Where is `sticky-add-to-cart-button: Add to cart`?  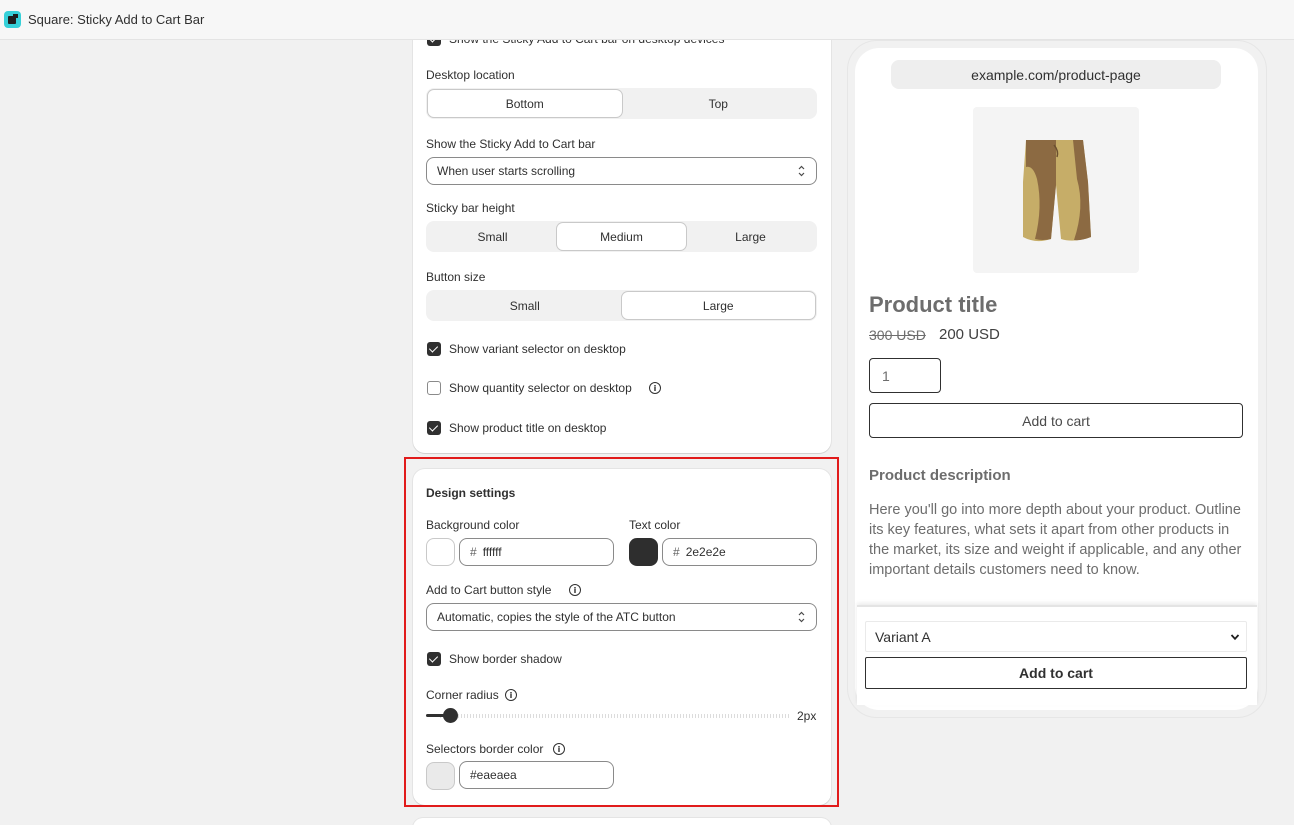
sticky-add-to-cart-button: Add to cart is located at coordinates (1056, 673).